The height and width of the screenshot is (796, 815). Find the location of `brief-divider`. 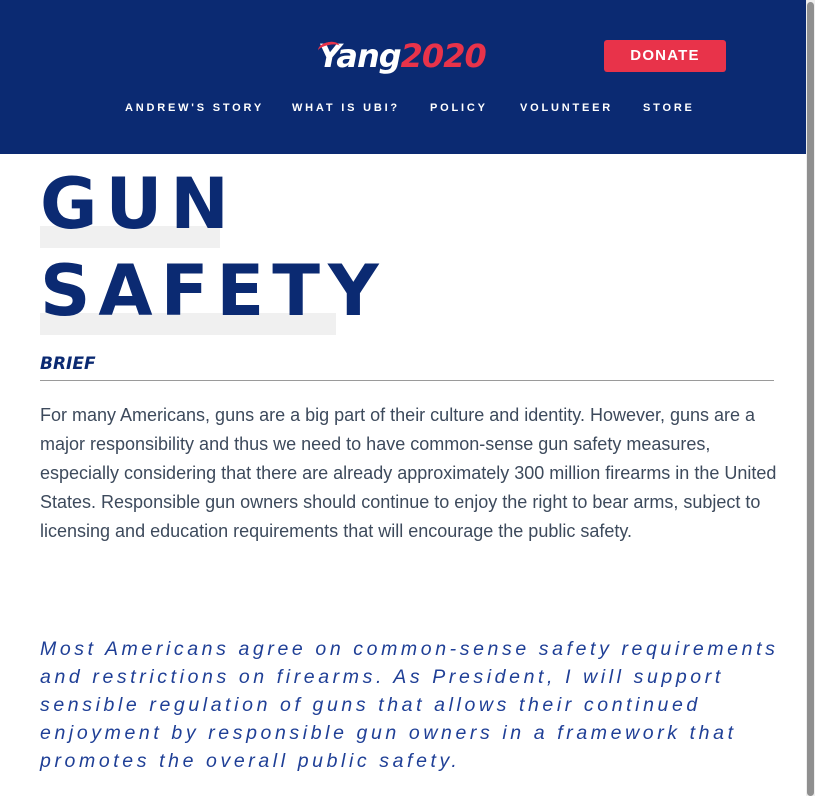

brief-divider is located at coordinates (407, 380).